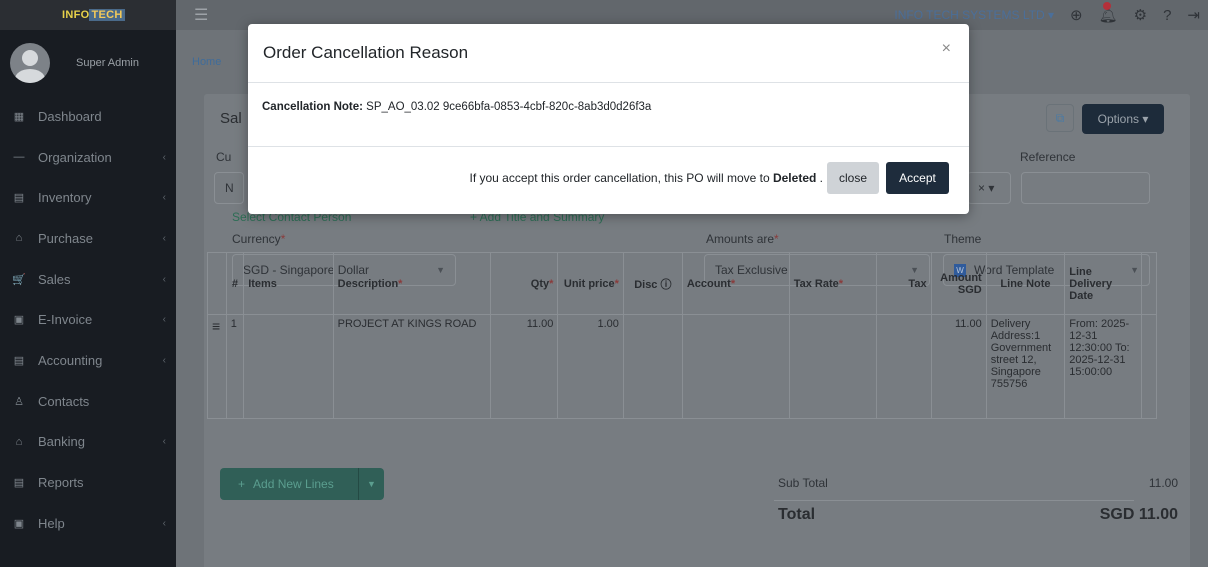  What do you see at coordinates (19, 157) in the screenshot?
I see `organization-icon: —` at bounding box center [19, 157].